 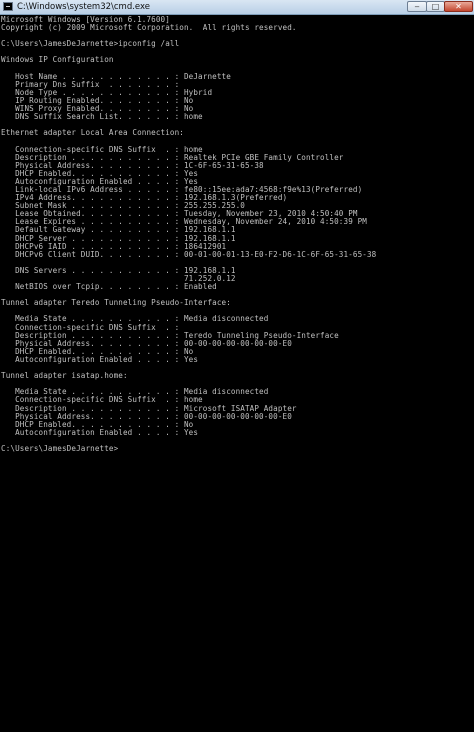 I want to click on console-line: Ethernet adapter Local Area Connection:, so click(x=92, y=133).